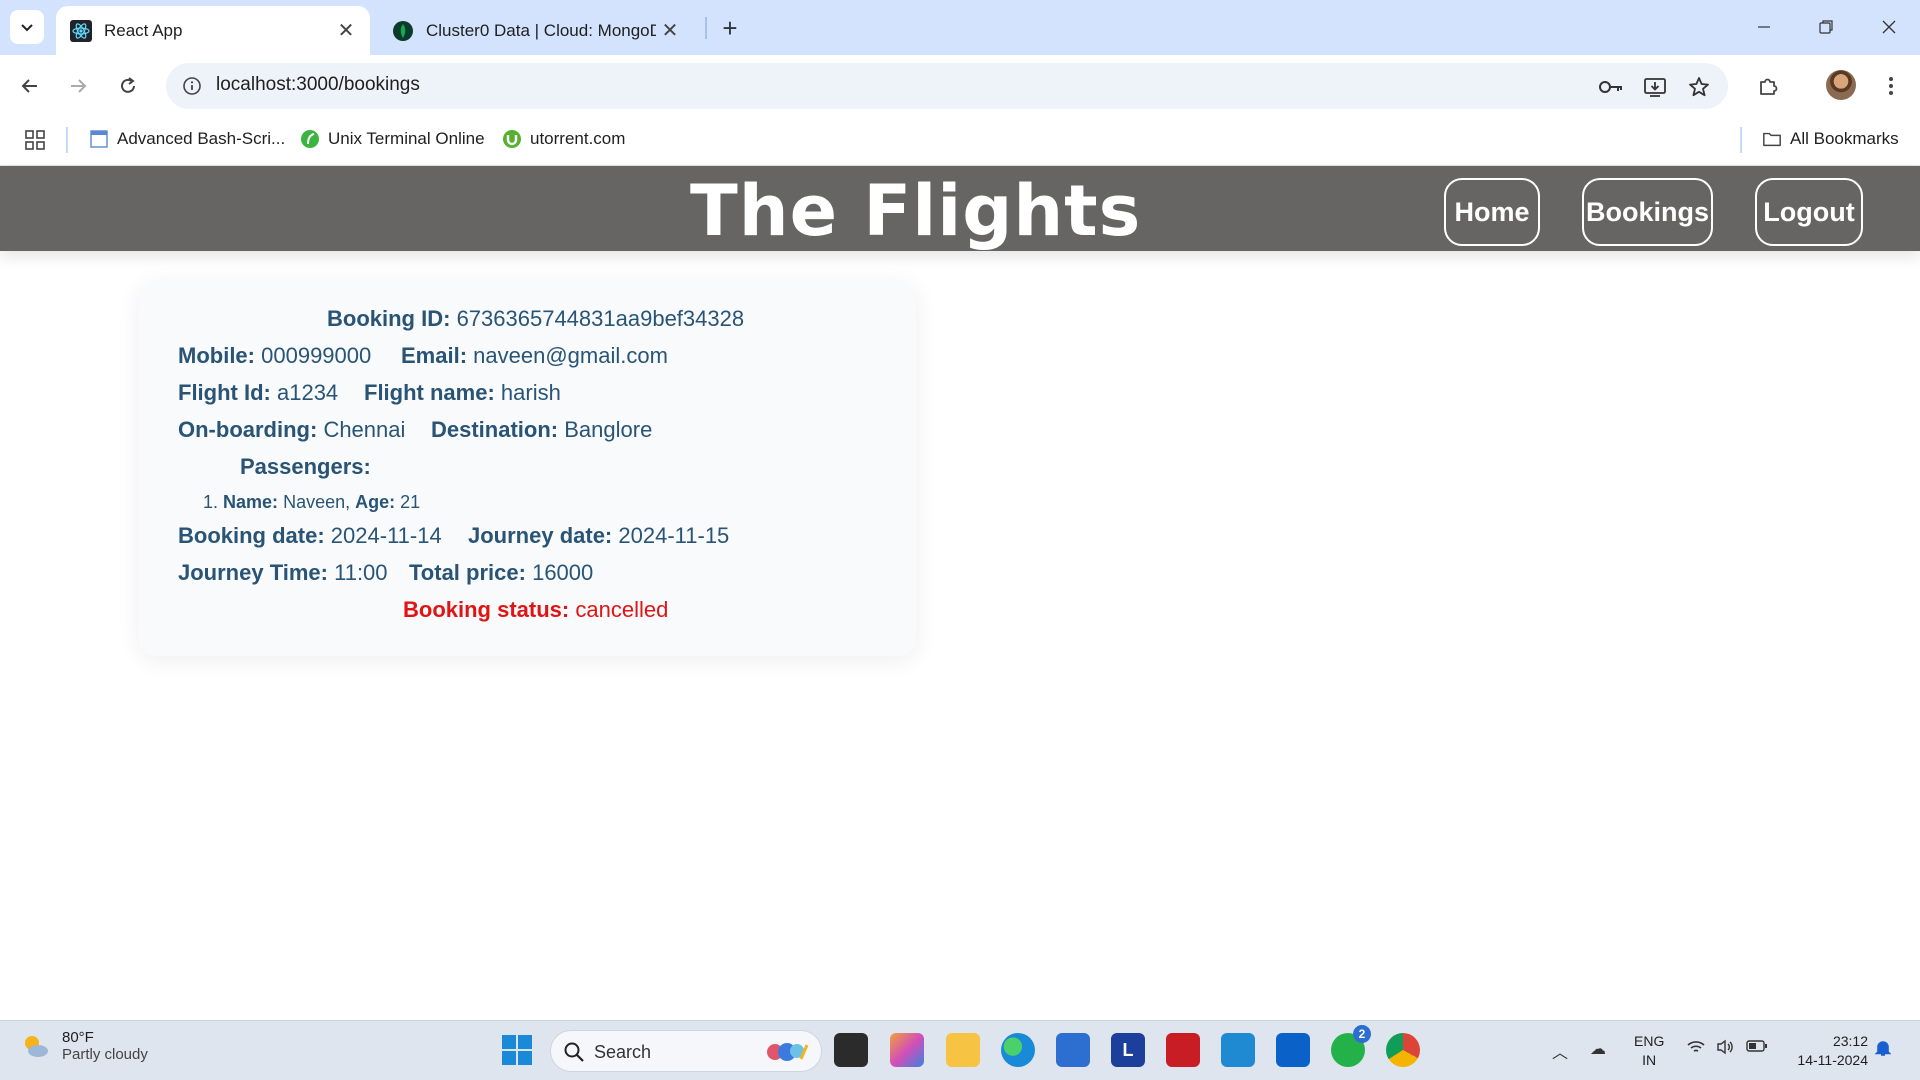 The image size is (1920, 1080). I want to click on copilot-icon, so click(907, 1050).